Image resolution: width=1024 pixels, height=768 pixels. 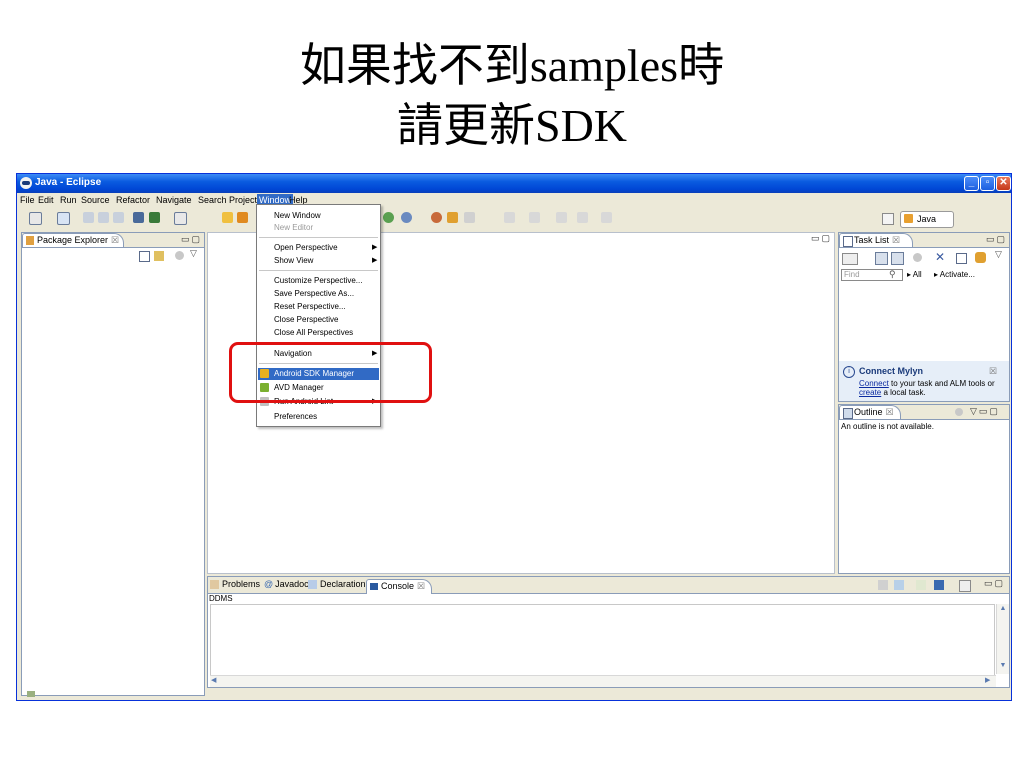 I want to click on scroll-left-icon: ◀, so click(x=213, y=680).